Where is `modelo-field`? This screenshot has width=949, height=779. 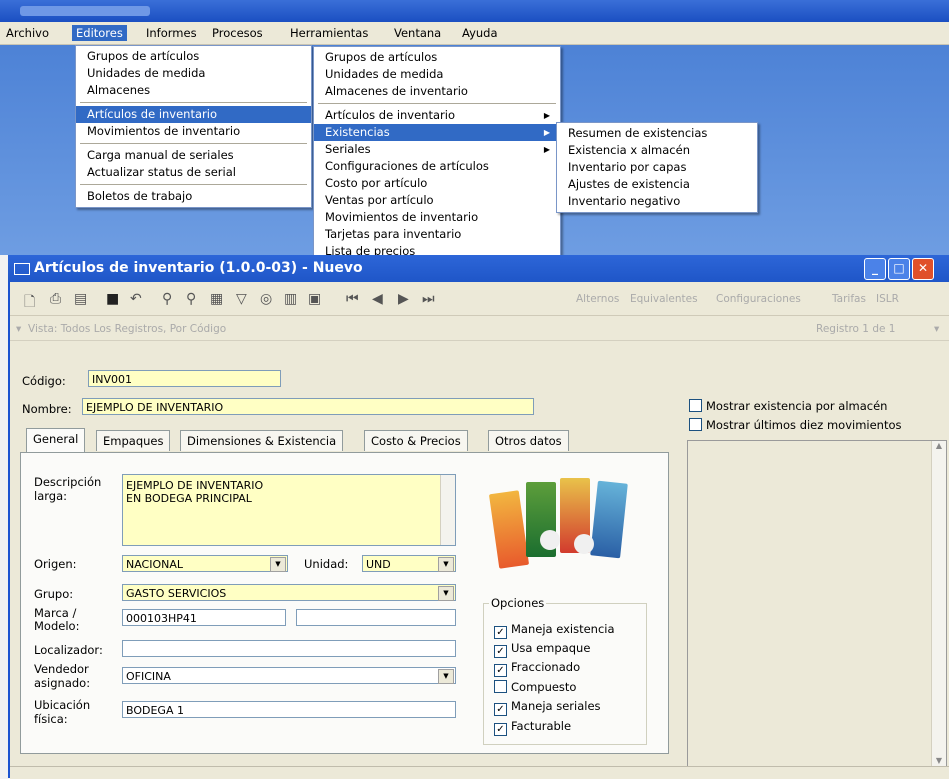 modelo-field is located at coordinates (376, 617).